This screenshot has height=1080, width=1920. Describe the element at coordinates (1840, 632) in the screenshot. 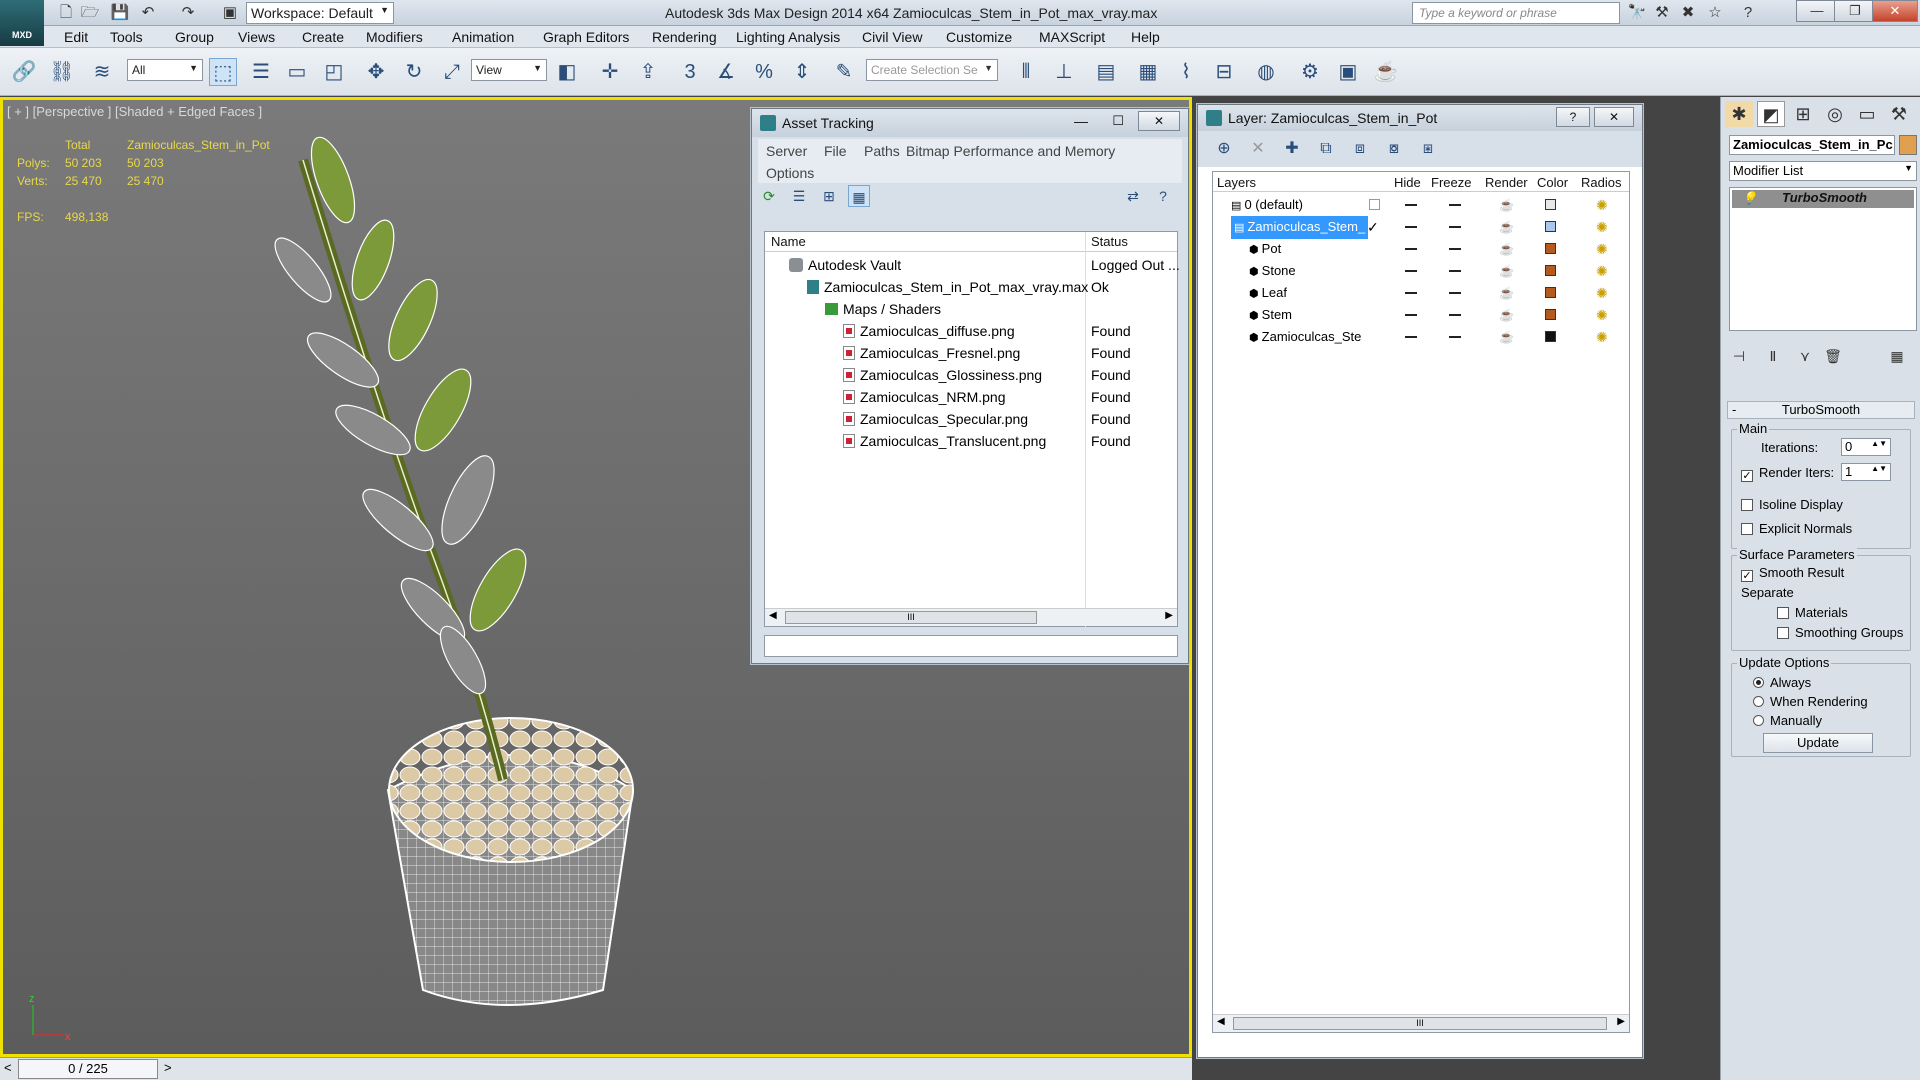

I see `smoothing-groups-checkbox: Smoothing Groups` at that location.